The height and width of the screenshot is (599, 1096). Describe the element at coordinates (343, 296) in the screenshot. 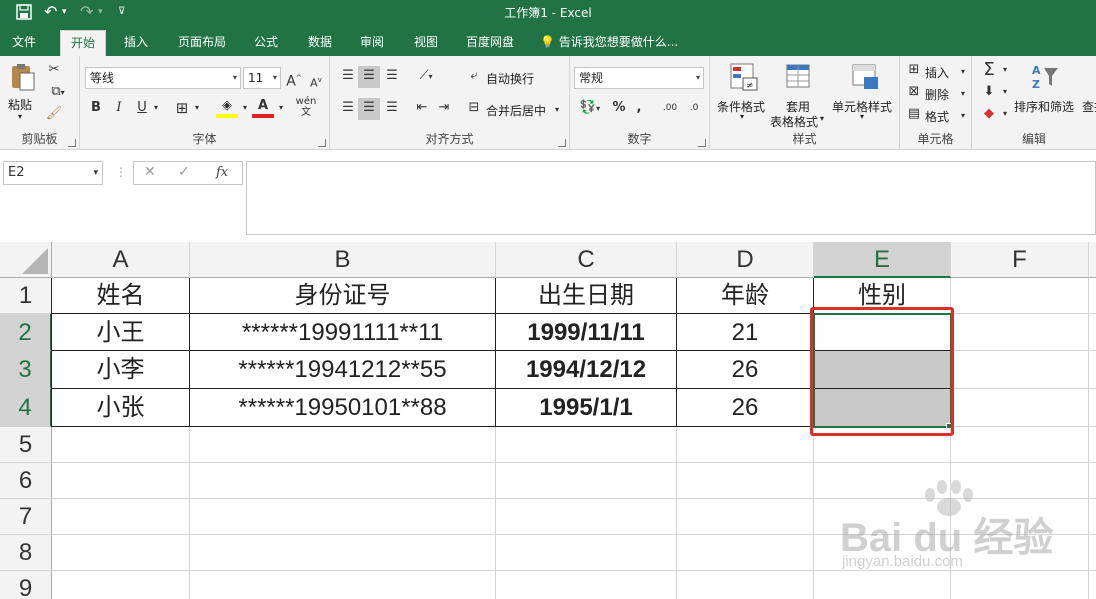

I see `cell-b1: 身份证号` at that location.